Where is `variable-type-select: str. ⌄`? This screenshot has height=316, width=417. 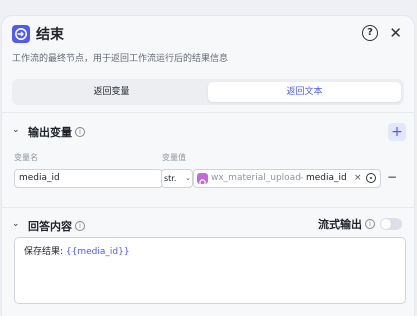
variable-type-select: str. ⌄ is located at coordinates (177, 178).